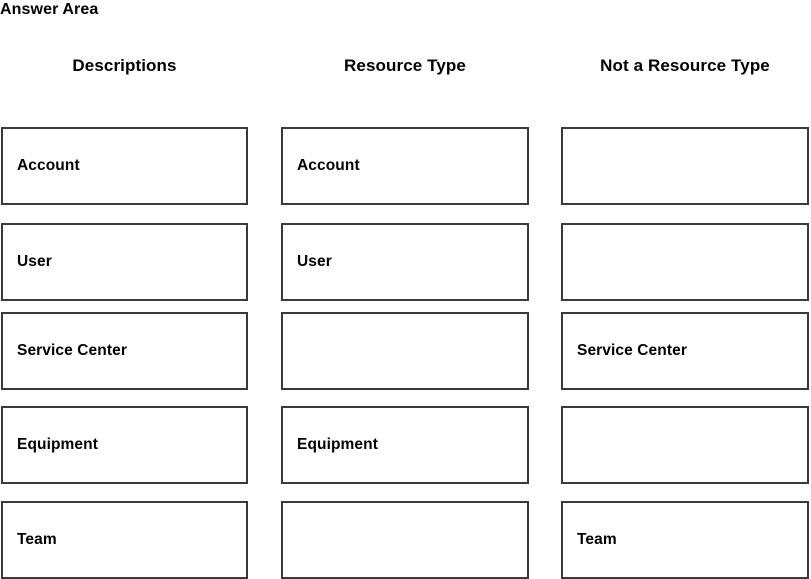 The width and height of the screenshot is (811, 579). What do you see at coordinates (685, 65) in the screenshot?
I see `column-header-not-a-resource-type: Not a Resource Type` at bounding box center [685, 65].